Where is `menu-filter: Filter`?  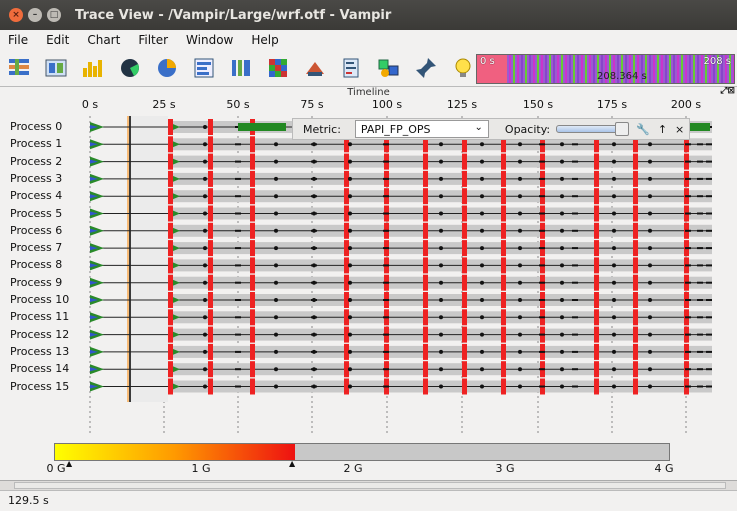
menu-filter: Filter is located at coordinates (153, 40).